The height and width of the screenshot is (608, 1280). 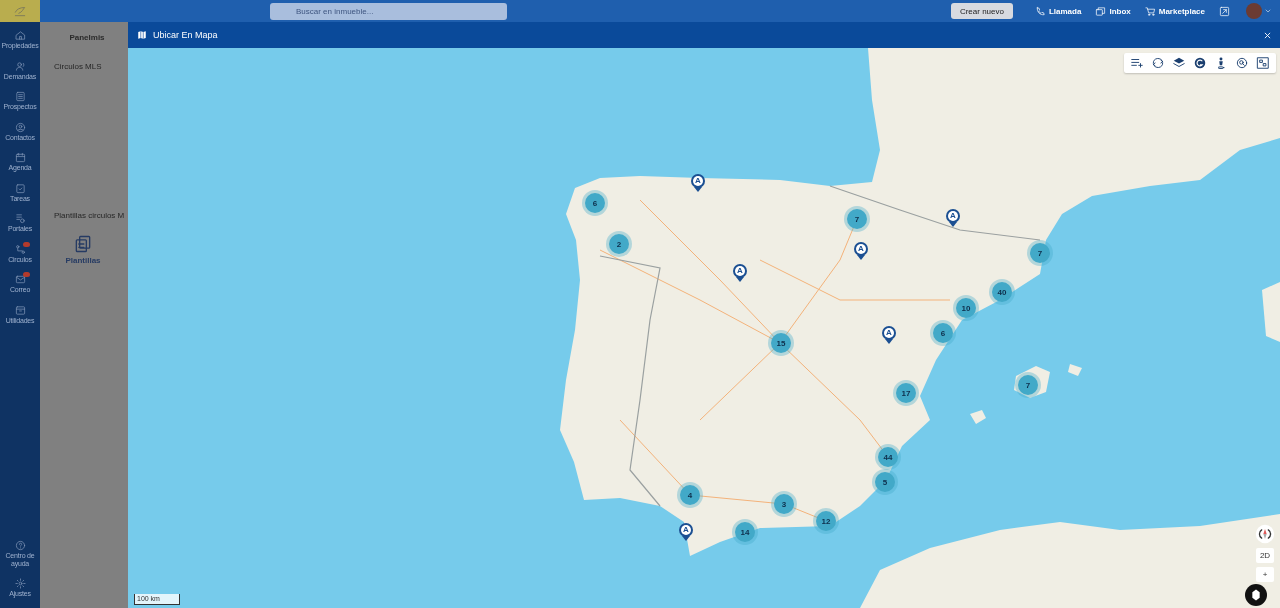 I want to click on close-icon, so click(x=1267, y=35).